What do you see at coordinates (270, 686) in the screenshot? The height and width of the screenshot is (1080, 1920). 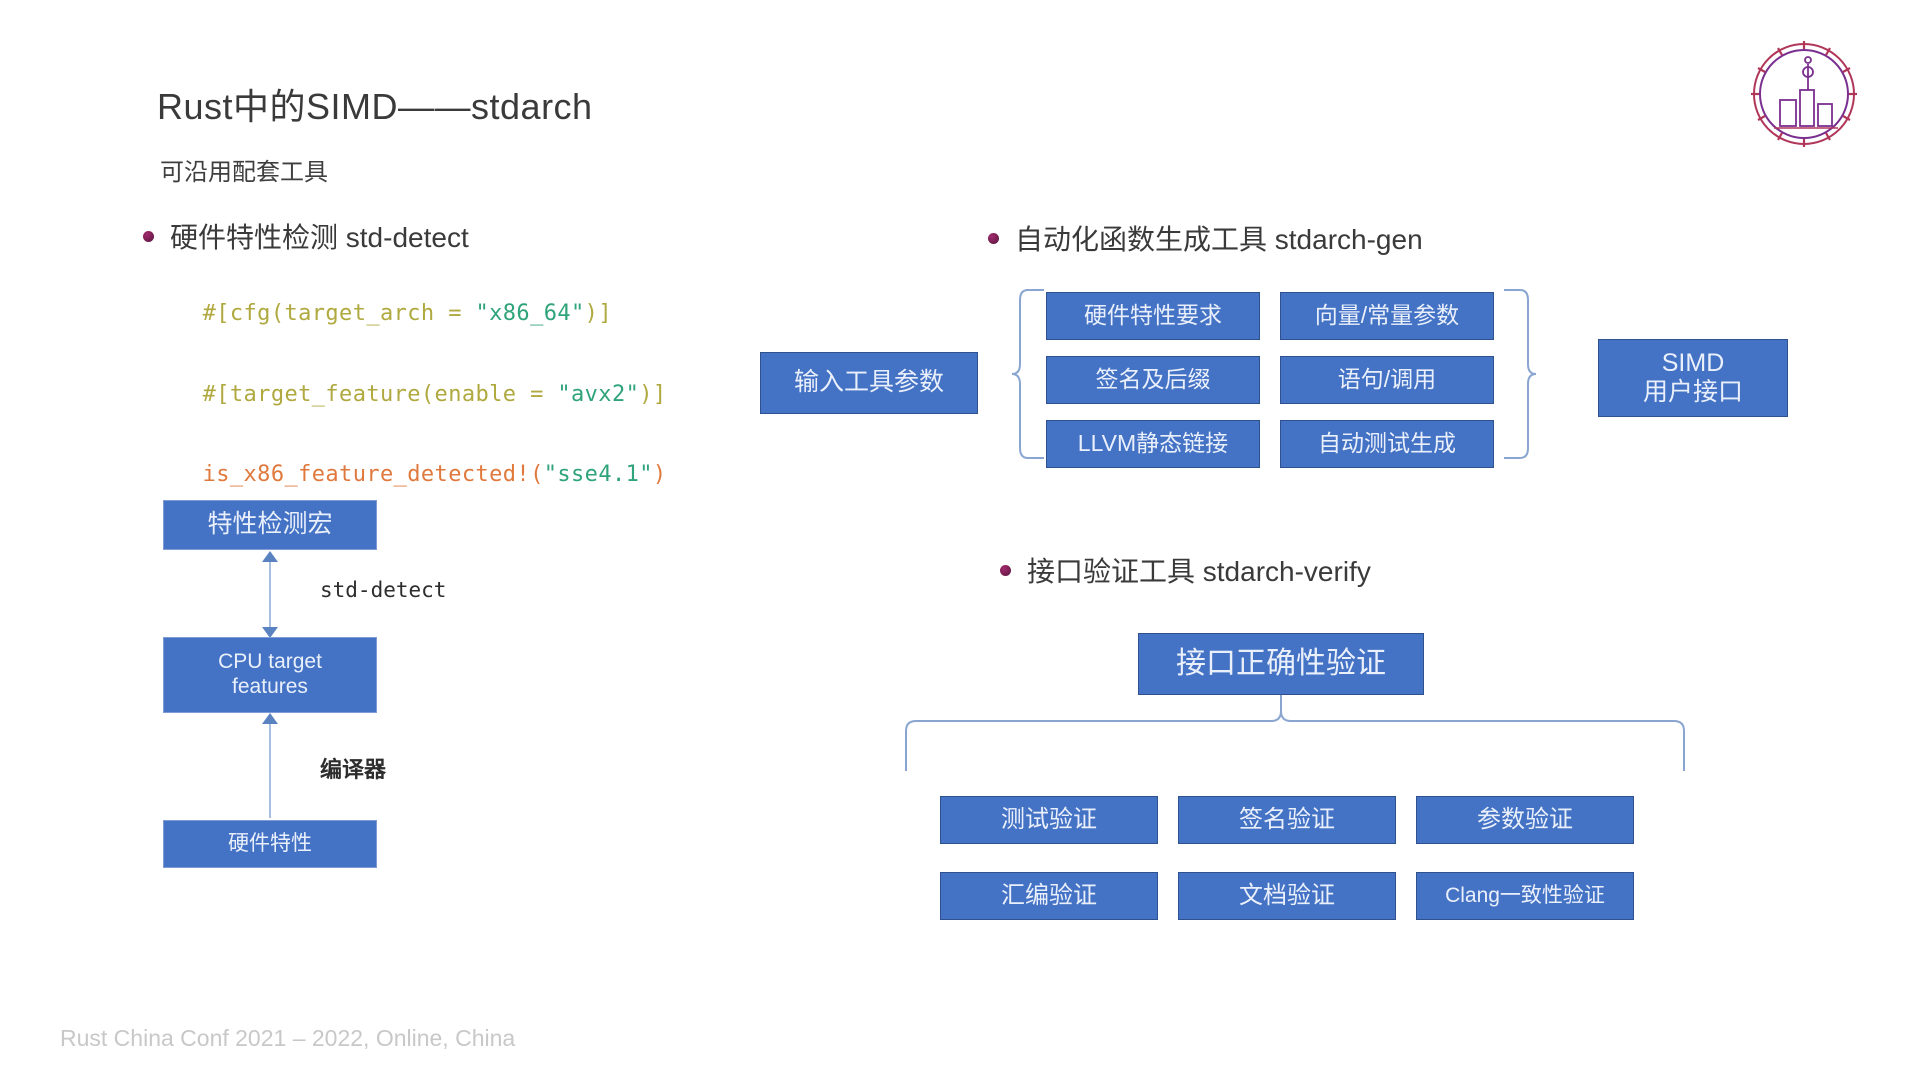 I see `cpu-target-line2: features` at bounding box center [270, 686].